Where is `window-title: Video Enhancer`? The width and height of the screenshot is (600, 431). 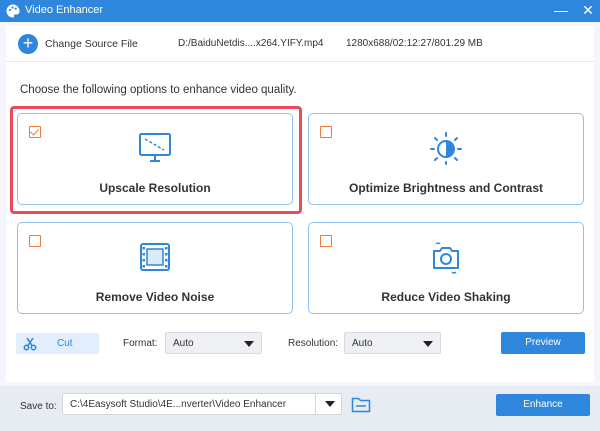 window-title: Video Enhancer is located at coordinates (64, 10).